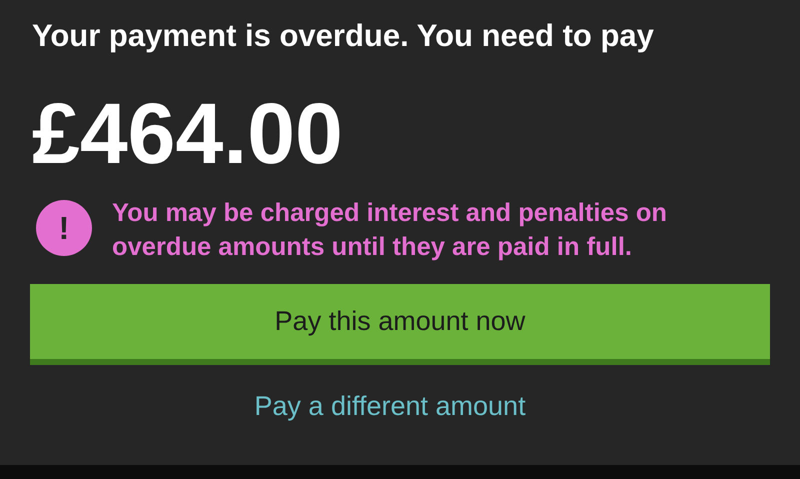 This screenshot has width=800, height=479. I want to click on warning-icon: !, so click(64, 228).